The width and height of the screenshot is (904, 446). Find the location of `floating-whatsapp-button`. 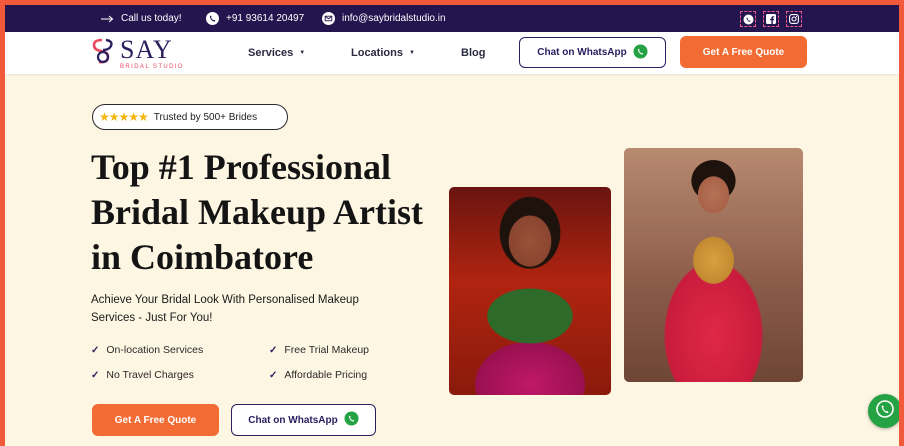

floating-whatsapp-button is located at coordinates (883, 411).